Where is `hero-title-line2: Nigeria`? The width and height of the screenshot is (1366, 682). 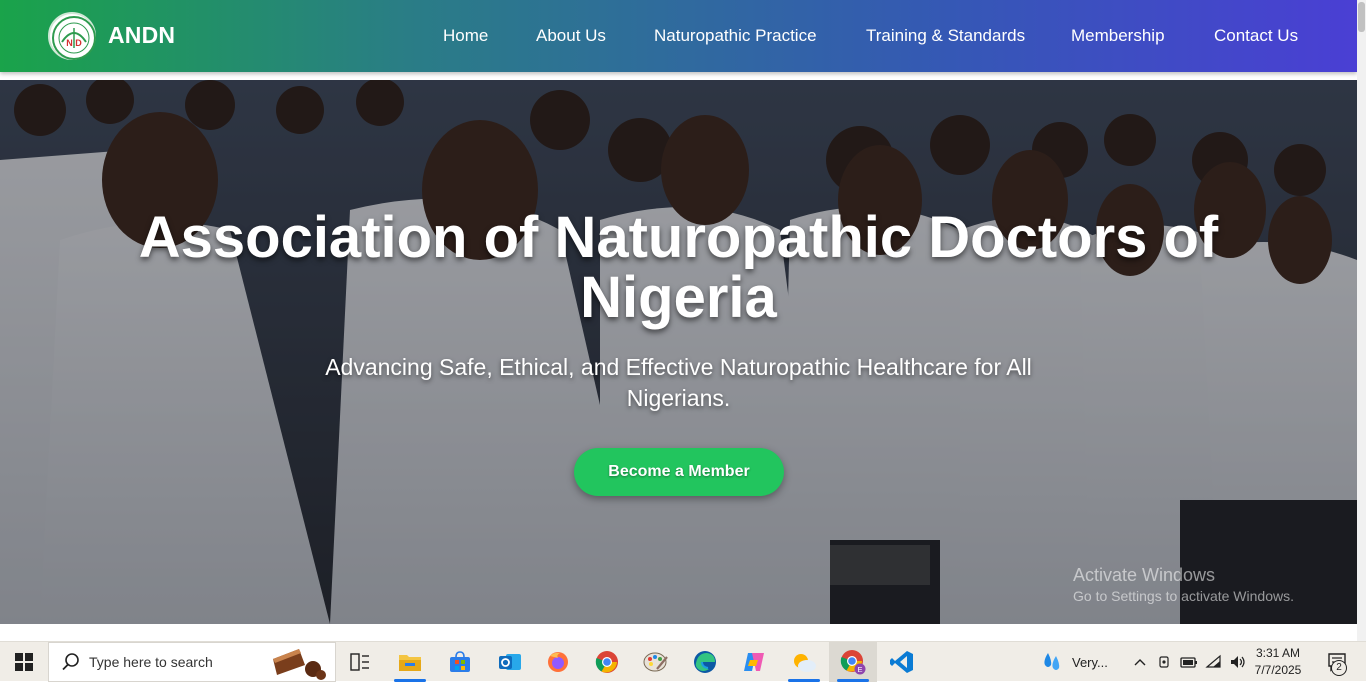
hero-title-line2: Nigeria is located at coordinates (678, 297).